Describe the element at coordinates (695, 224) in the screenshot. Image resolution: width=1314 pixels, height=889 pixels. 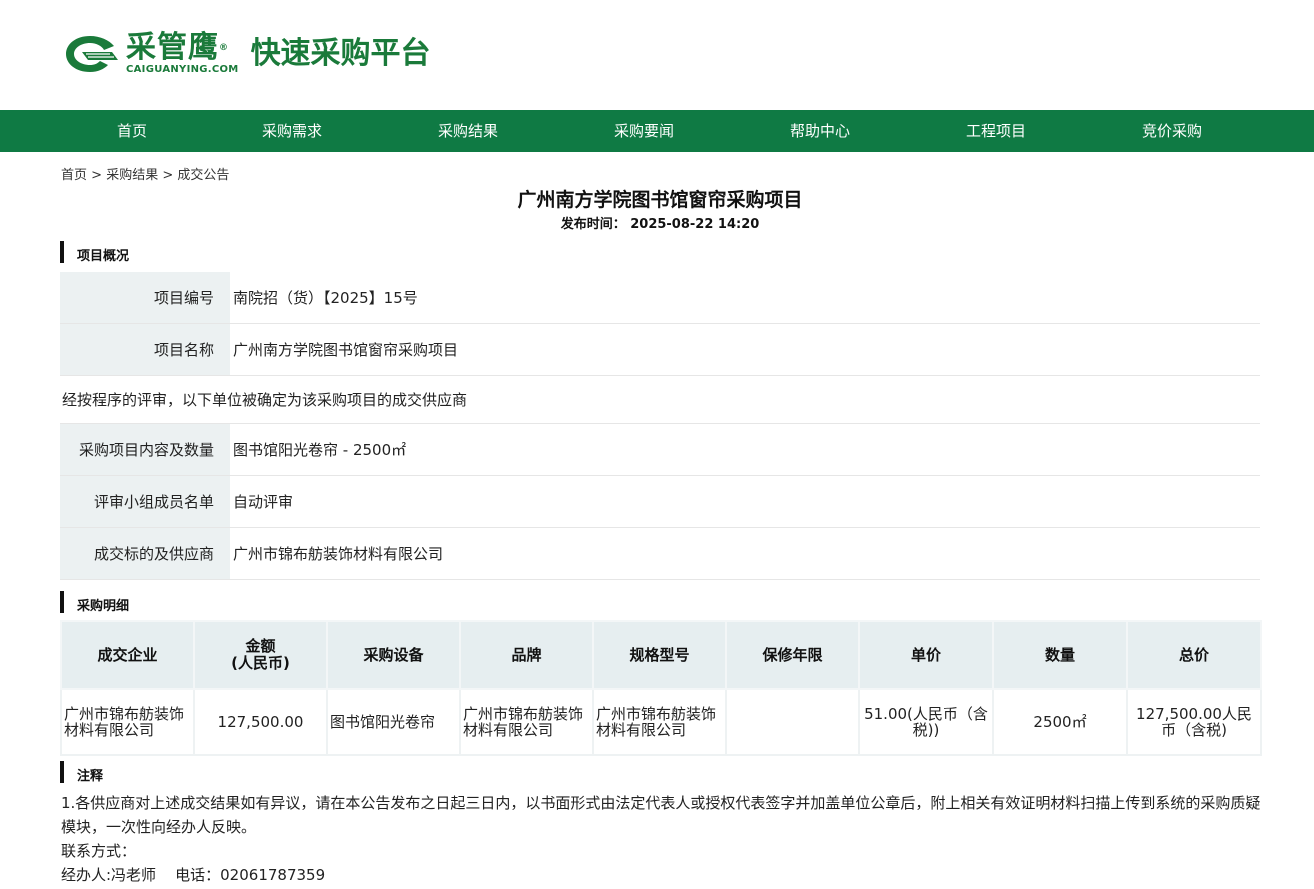
I see `publish-time-value: 2025-08-22 14:20` at that location.